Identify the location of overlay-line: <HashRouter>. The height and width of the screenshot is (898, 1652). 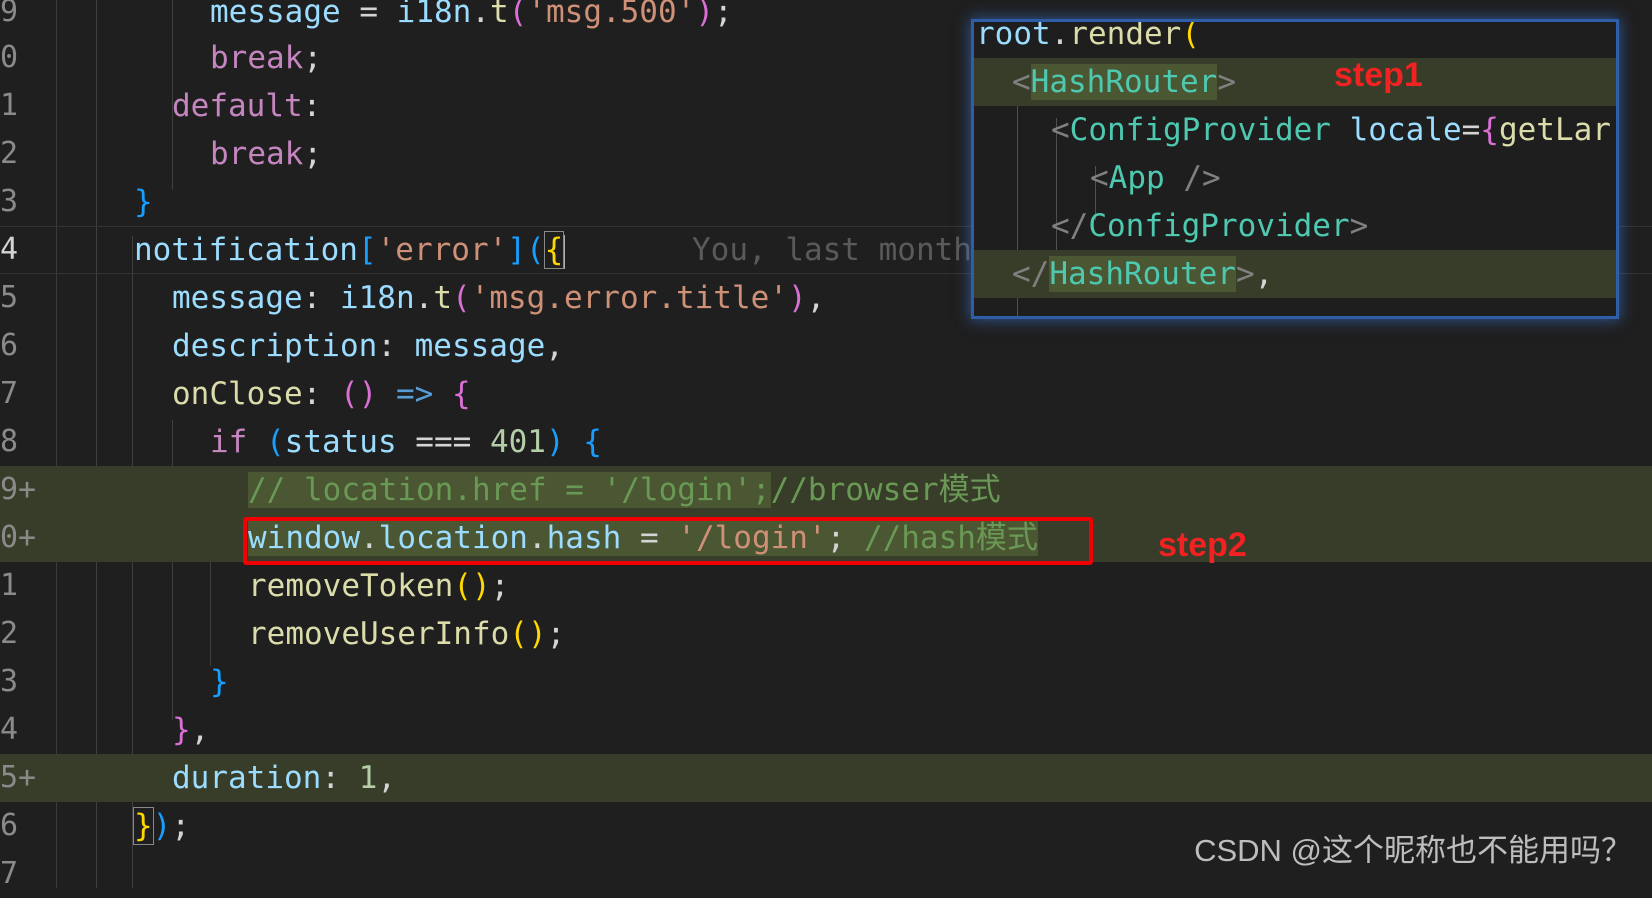
(1295, 82).